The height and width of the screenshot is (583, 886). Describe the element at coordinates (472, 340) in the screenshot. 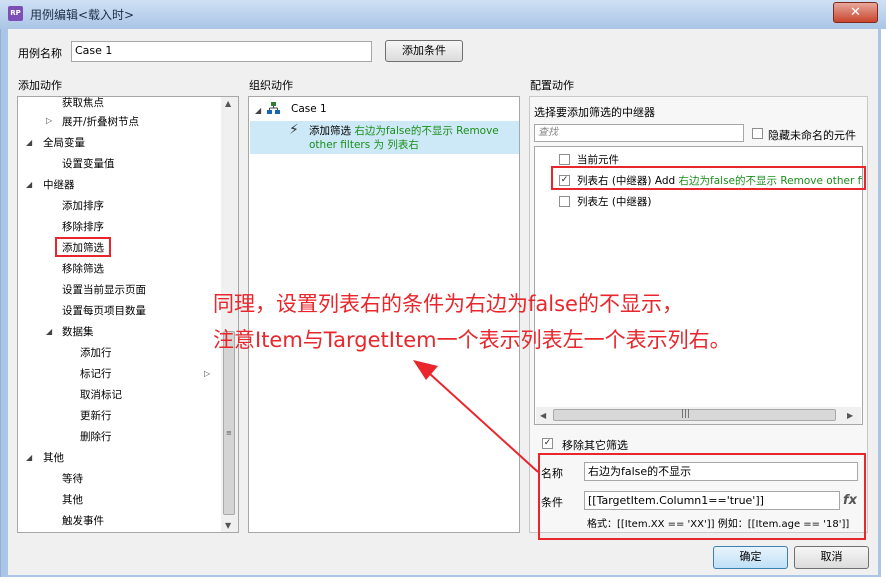

I see `annotation-line-2: 注意Item与TargetItem一个表示列表左一个表示列右。` at that location.